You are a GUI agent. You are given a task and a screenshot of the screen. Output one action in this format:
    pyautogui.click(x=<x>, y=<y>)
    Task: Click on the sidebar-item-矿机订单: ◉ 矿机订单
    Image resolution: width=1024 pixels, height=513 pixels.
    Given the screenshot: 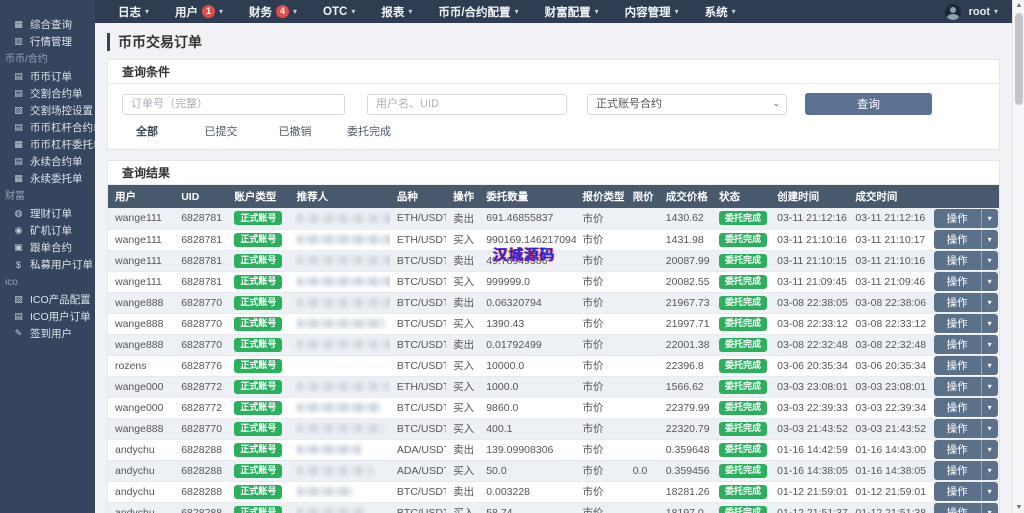 What is the action you would take?
    pyautogui.click(x=47, y=230)
    